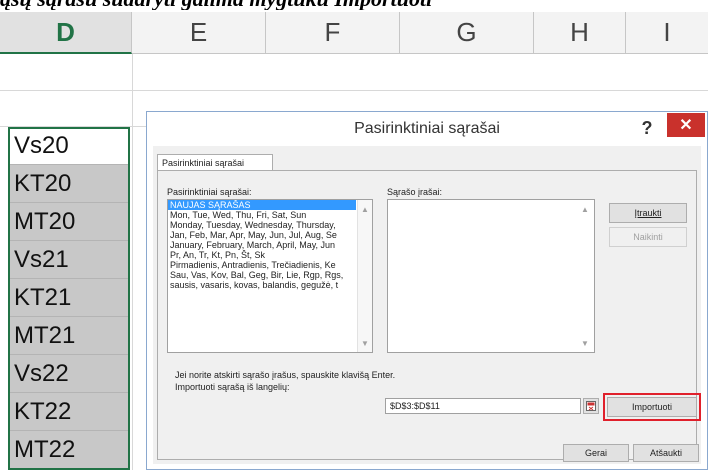  Describe the element at coordinates (262, 225) in the screenshot. I see `list-item: Monday, Tuesday, Wednesday, Thursday,` at that location.